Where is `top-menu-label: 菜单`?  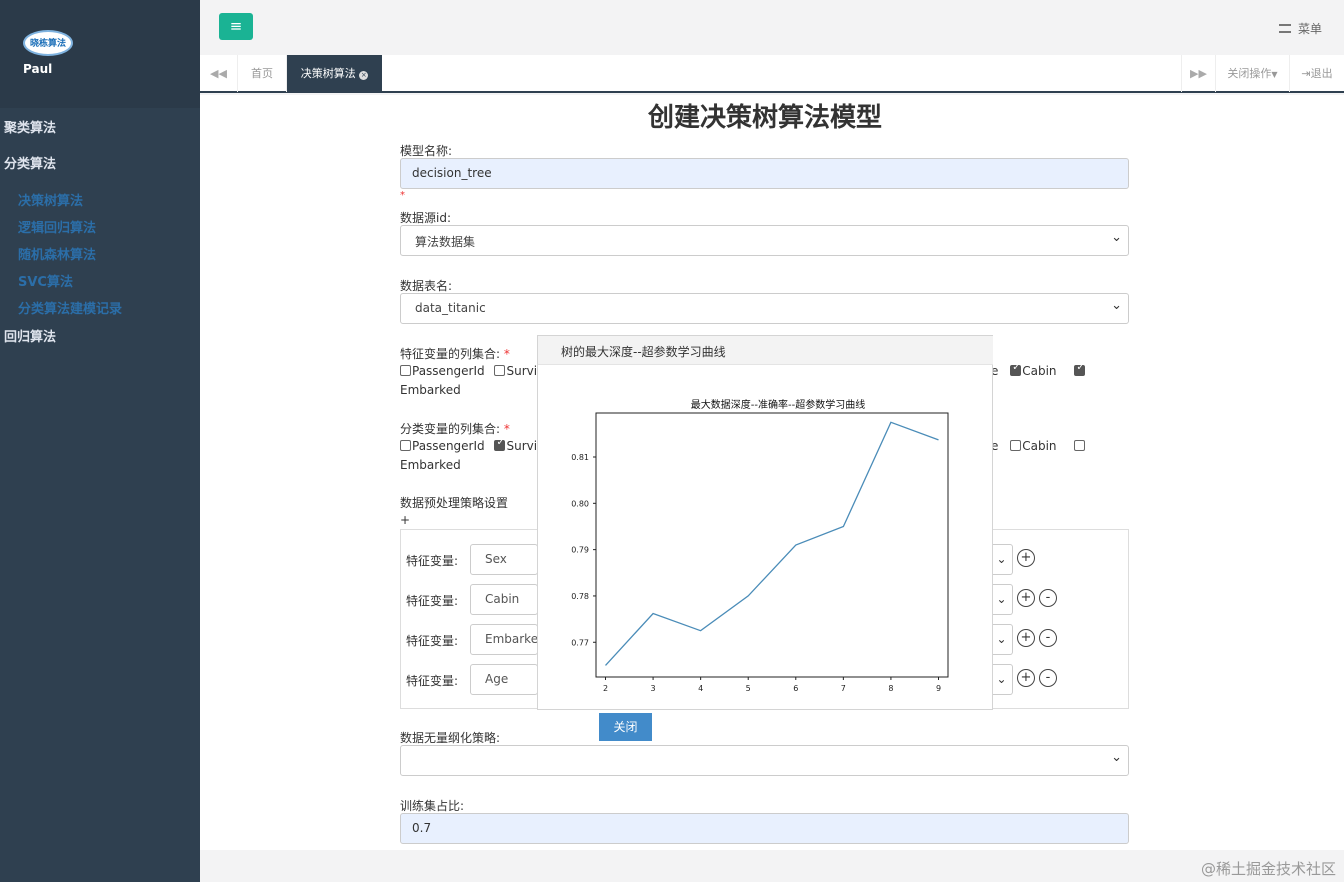
top-menu-label: 菜单 is located at coordinates (1309, 29).